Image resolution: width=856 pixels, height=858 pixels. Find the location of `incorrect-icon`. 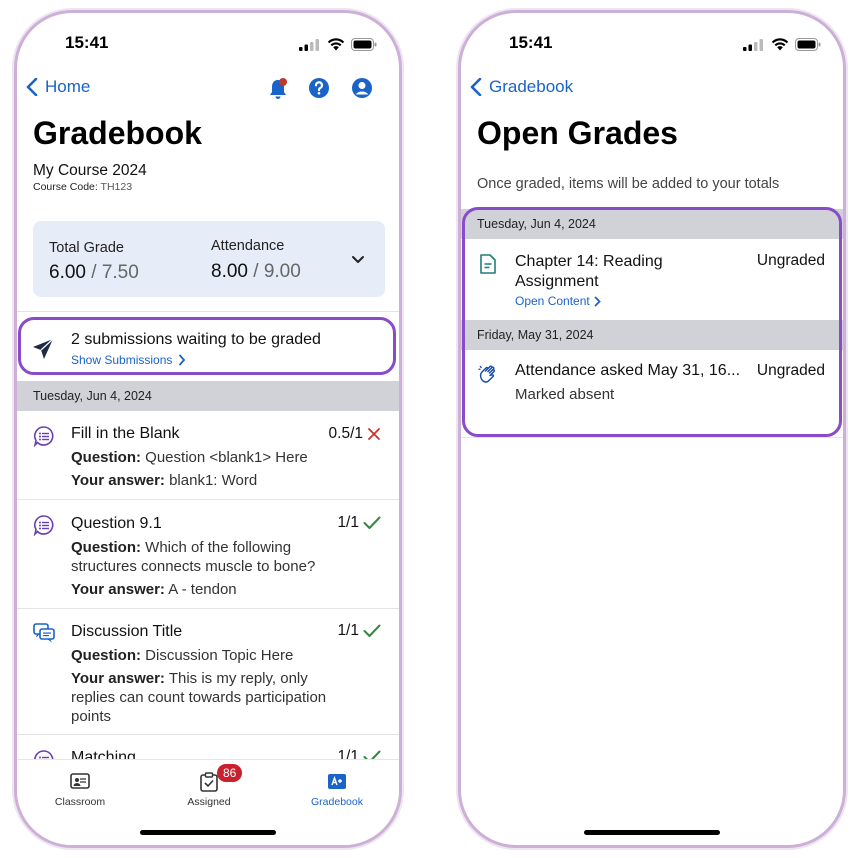

incorrect-icon is located at coordinates (374, 434).